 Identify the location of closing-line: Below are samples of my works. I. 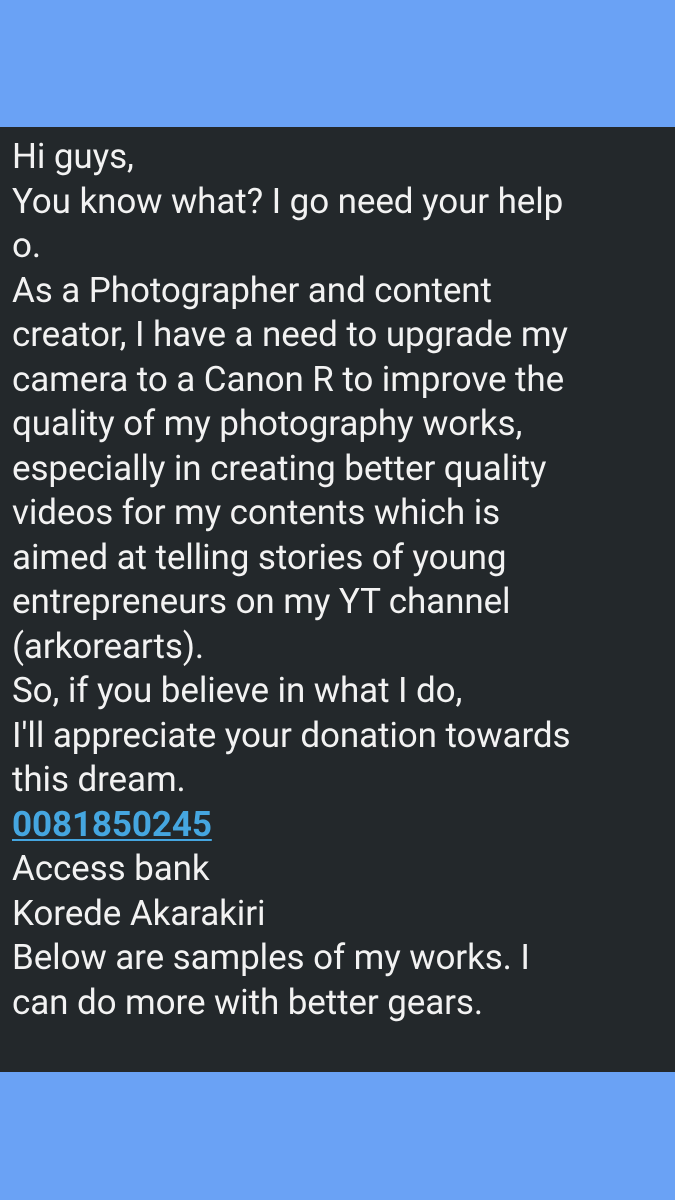
(271, 957).